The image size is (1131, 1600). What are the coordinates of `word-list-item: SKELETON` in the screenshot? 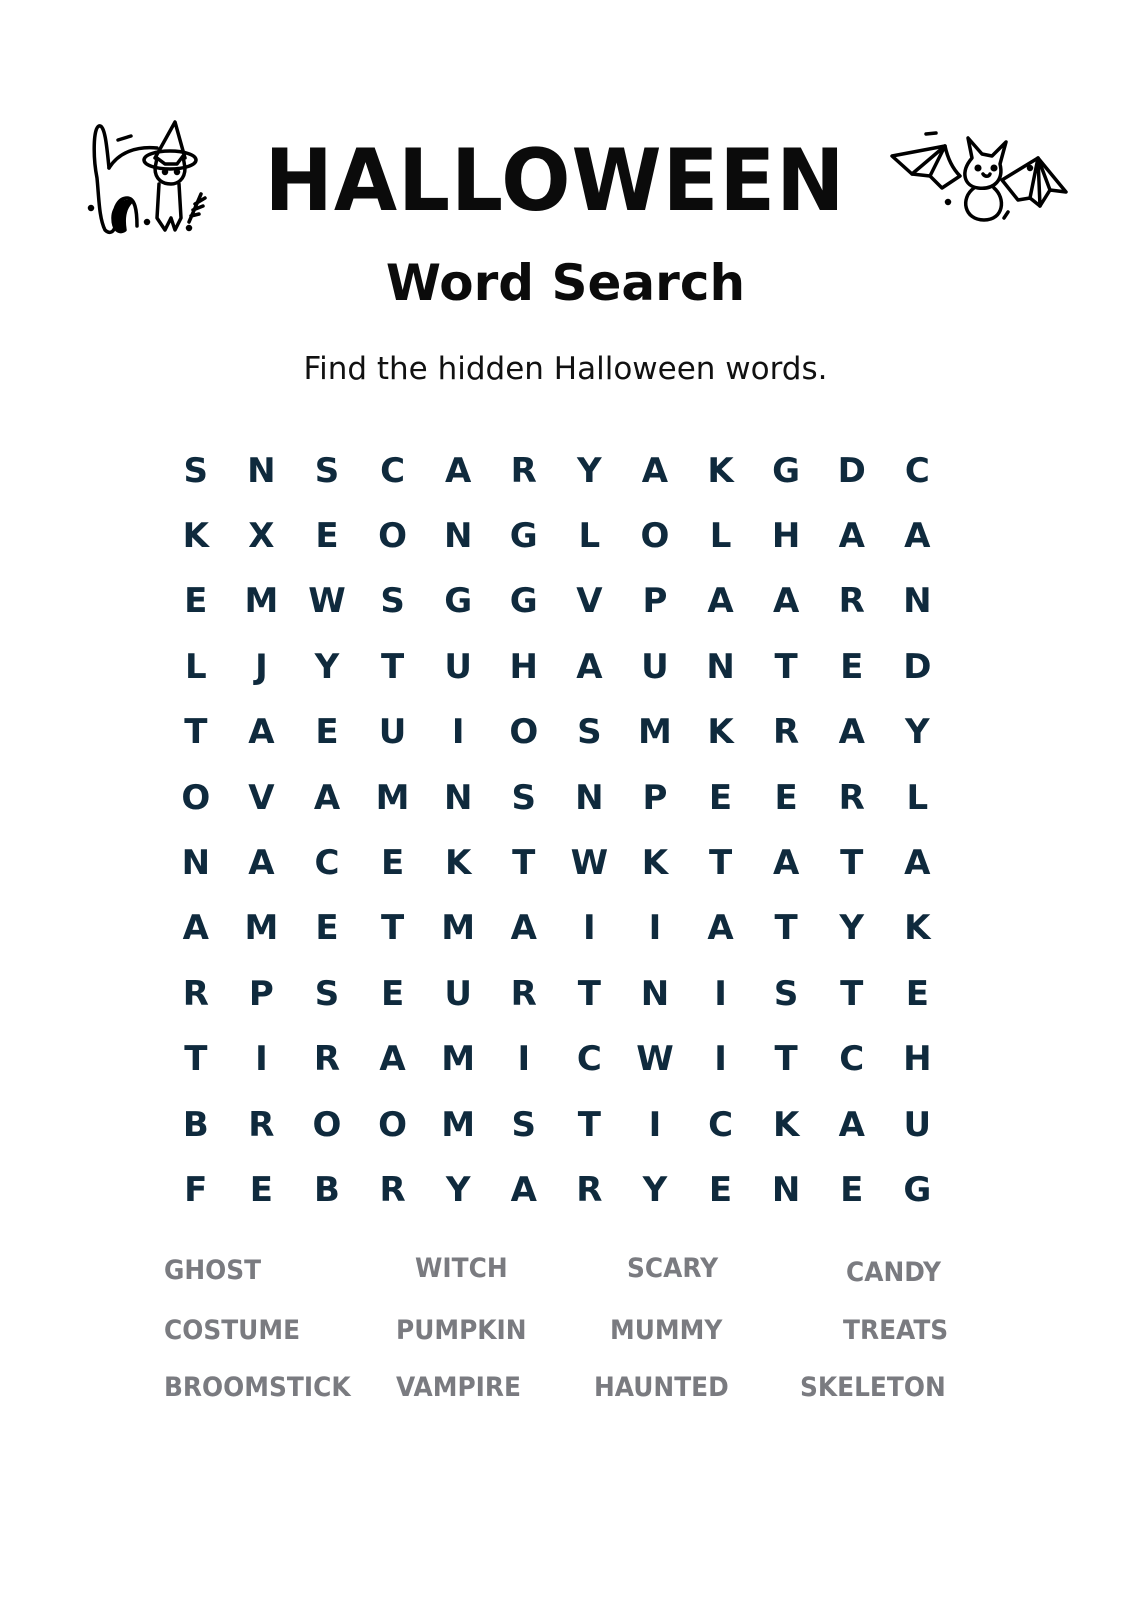 It's located at (873, 1387).